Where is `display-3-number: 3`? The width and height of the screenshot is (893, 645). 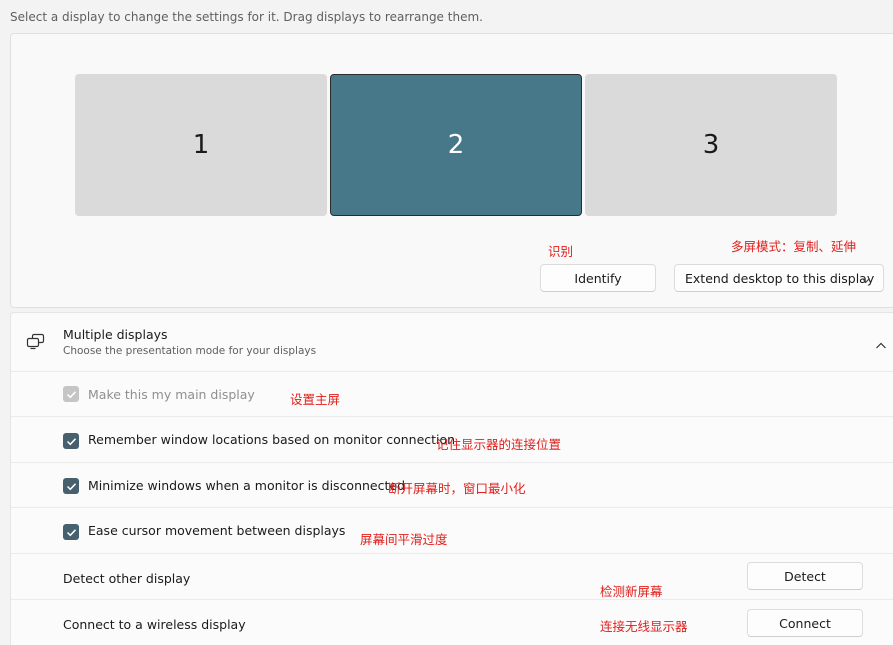 display-3-number: 3 is located at coordinates (711, 145).